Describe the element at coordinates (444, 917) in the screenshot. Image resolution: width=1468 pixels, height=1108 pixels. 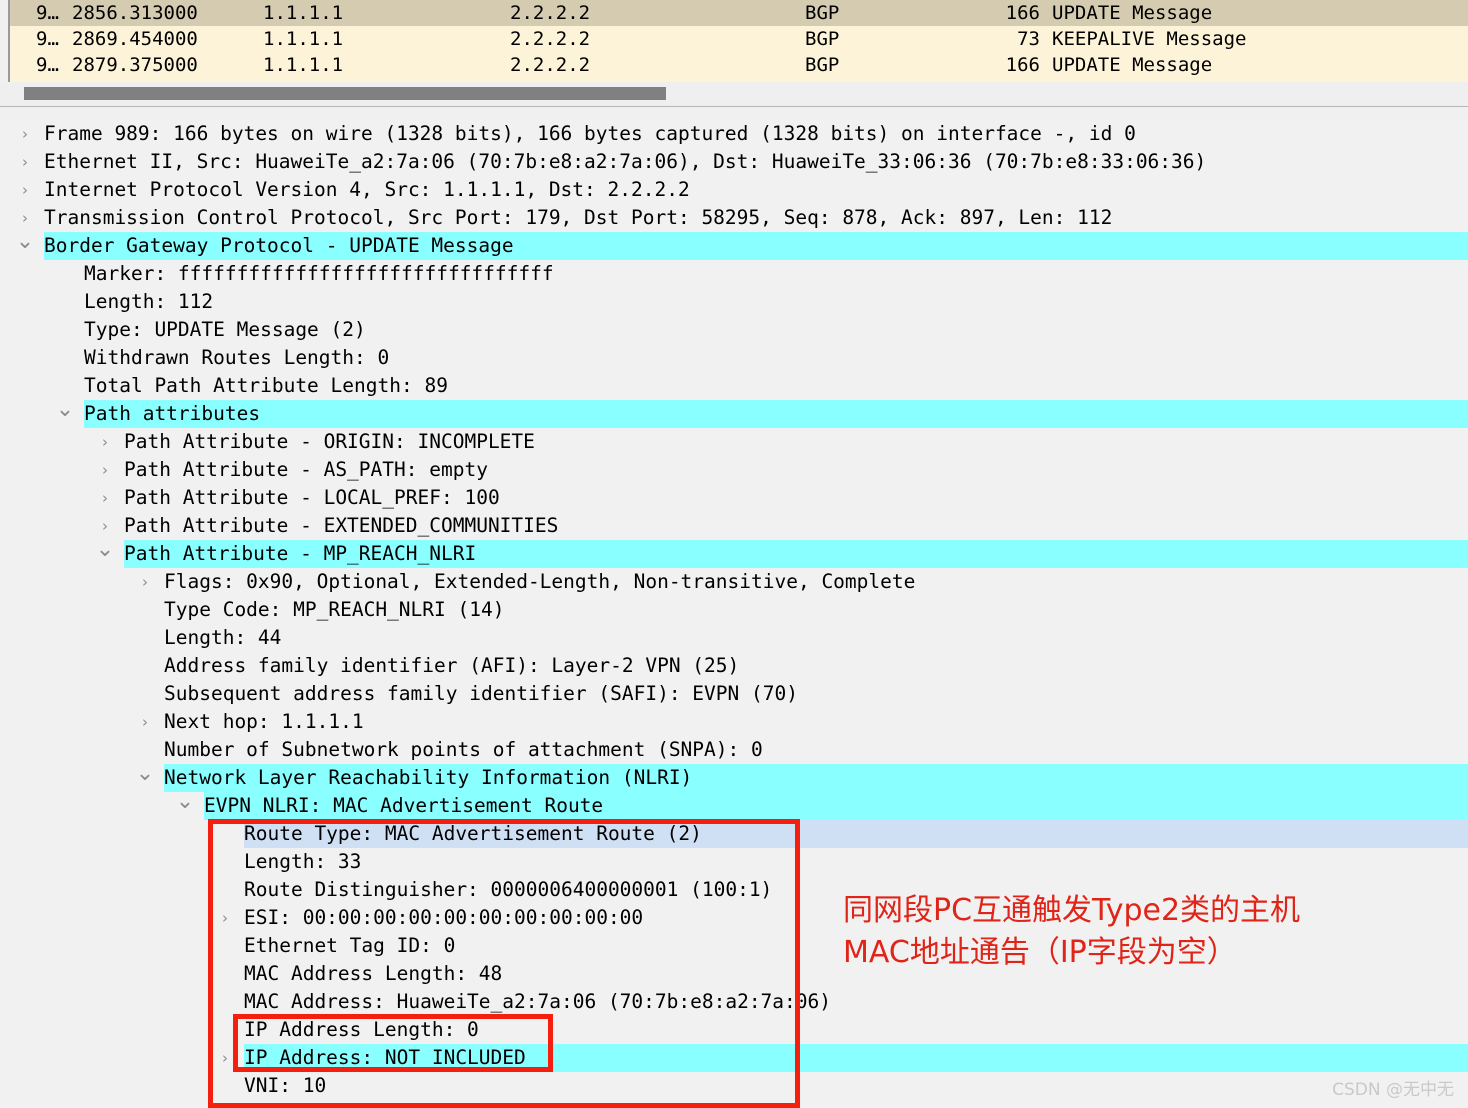
I see `detail-tree-label: ESI: 00:00:00:00:00:00:00:00:00:00` at that location.